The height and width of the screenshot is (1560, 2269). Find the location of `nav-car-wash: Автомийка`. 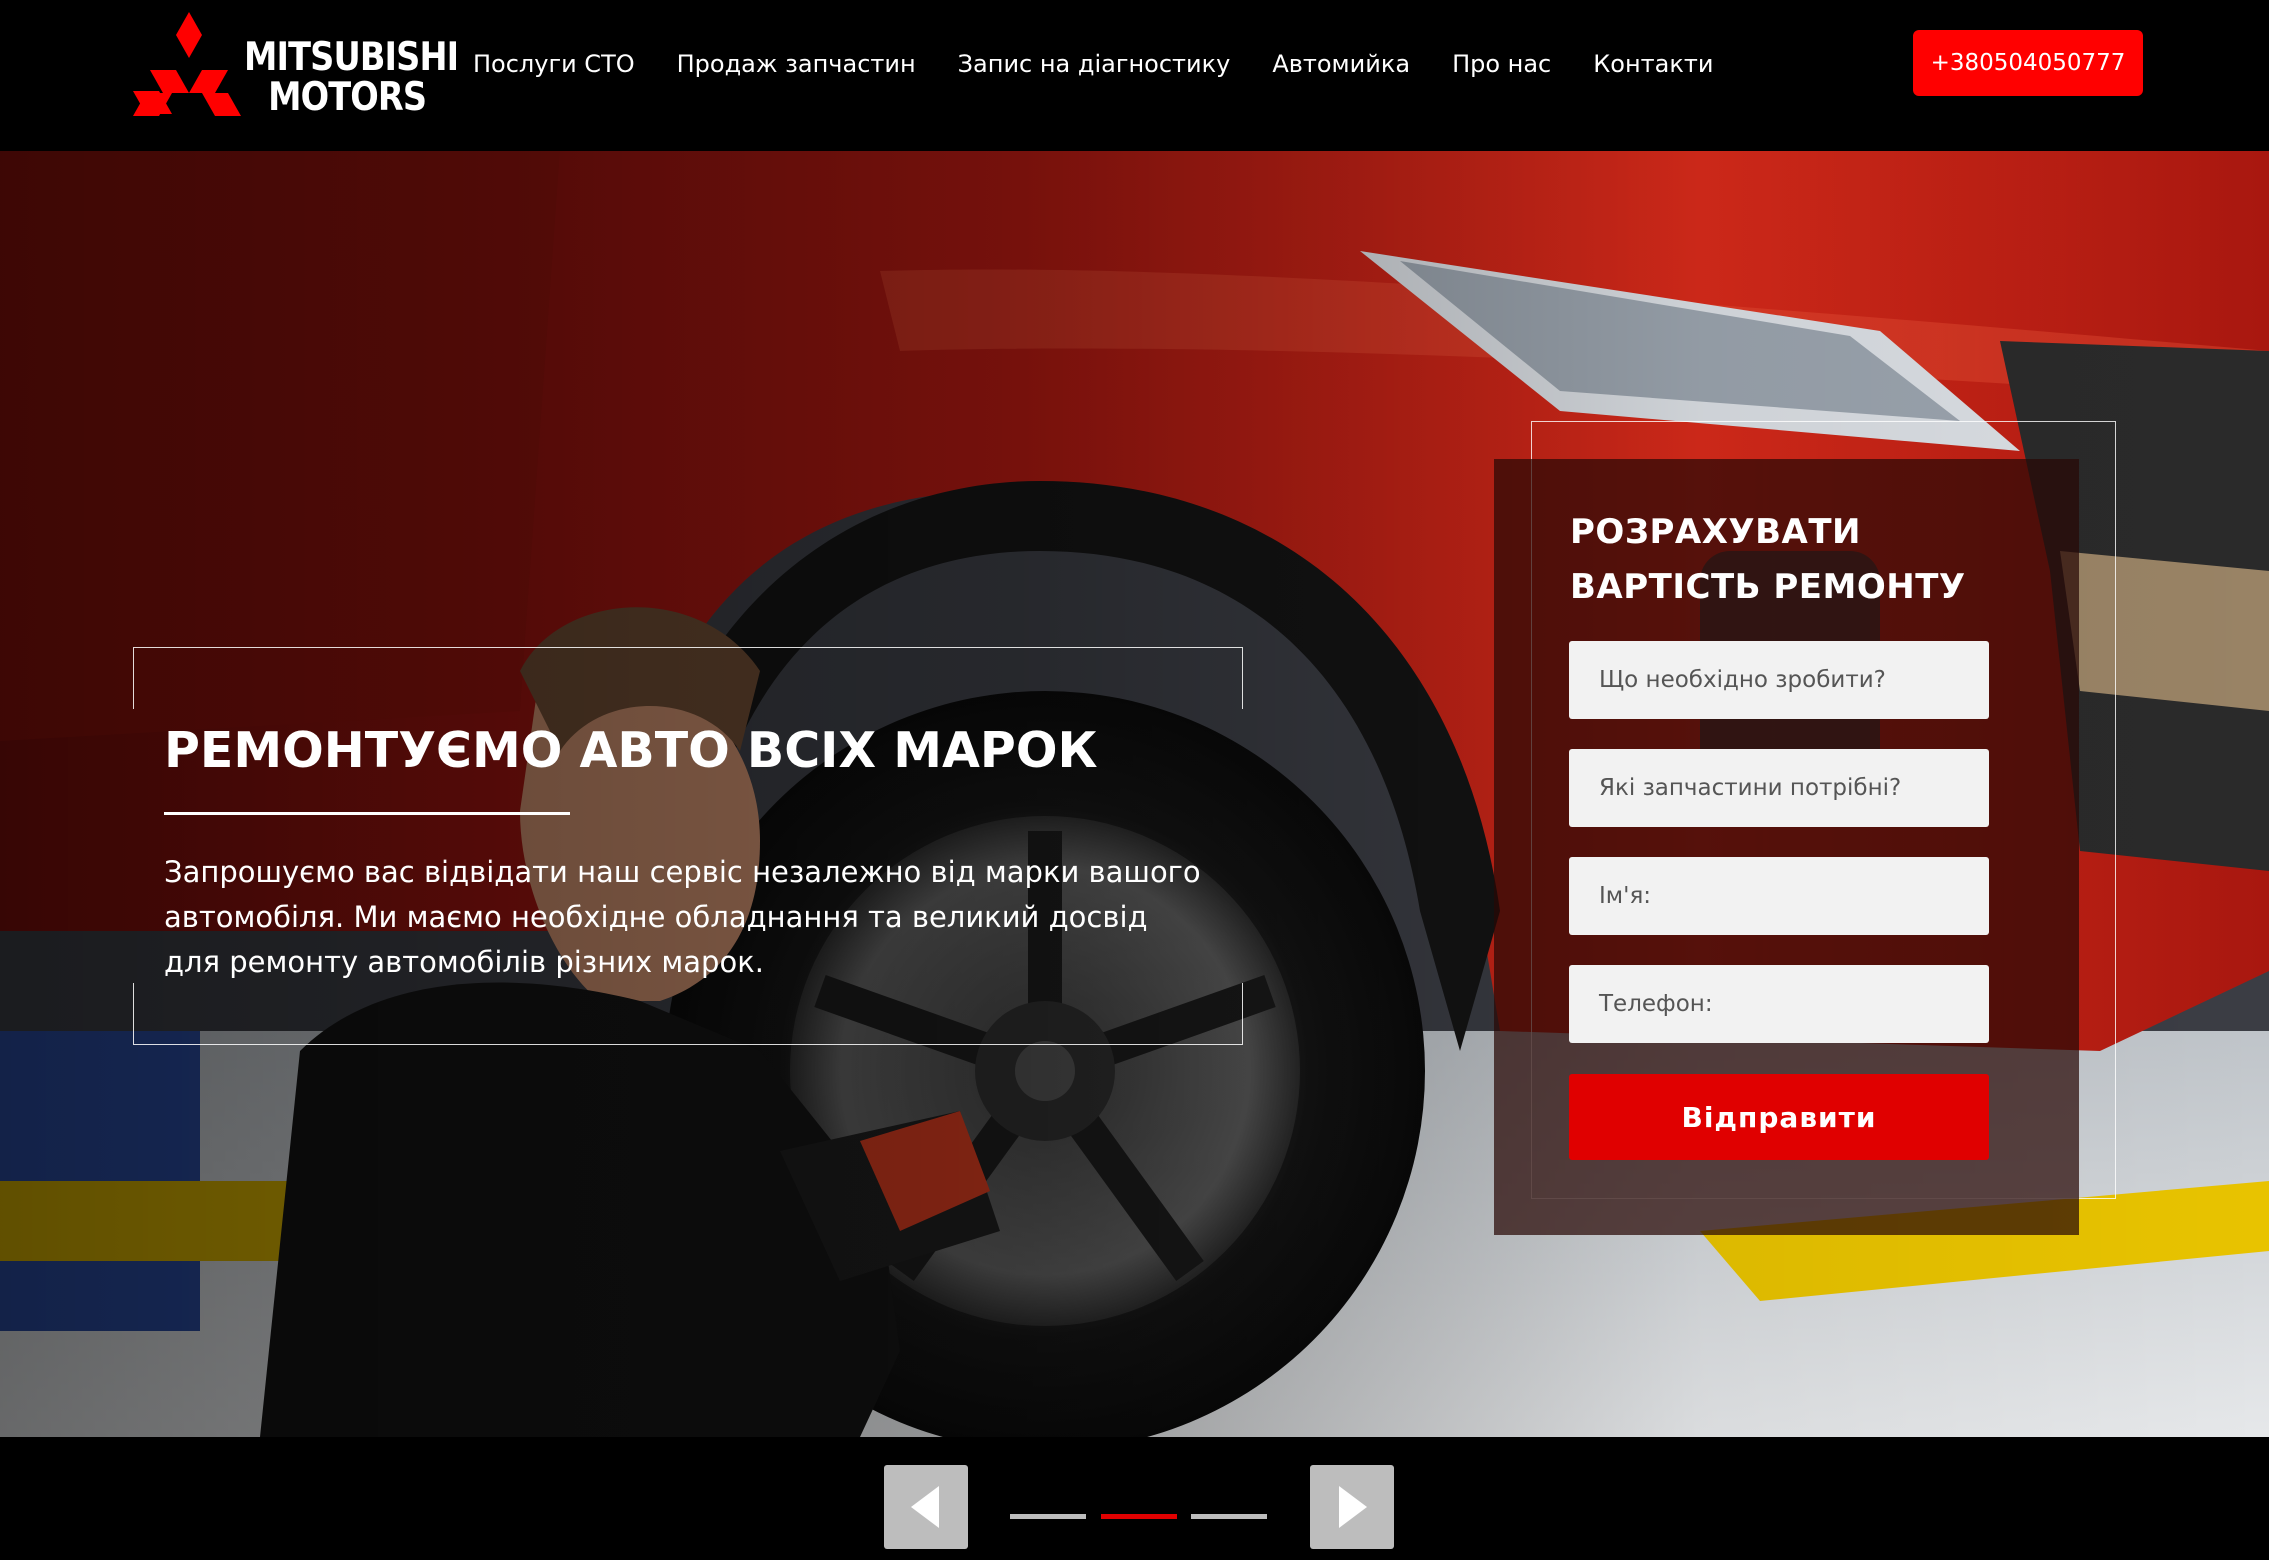

nav-car-wash: Автомийка is located at coordinates (1341, 64).